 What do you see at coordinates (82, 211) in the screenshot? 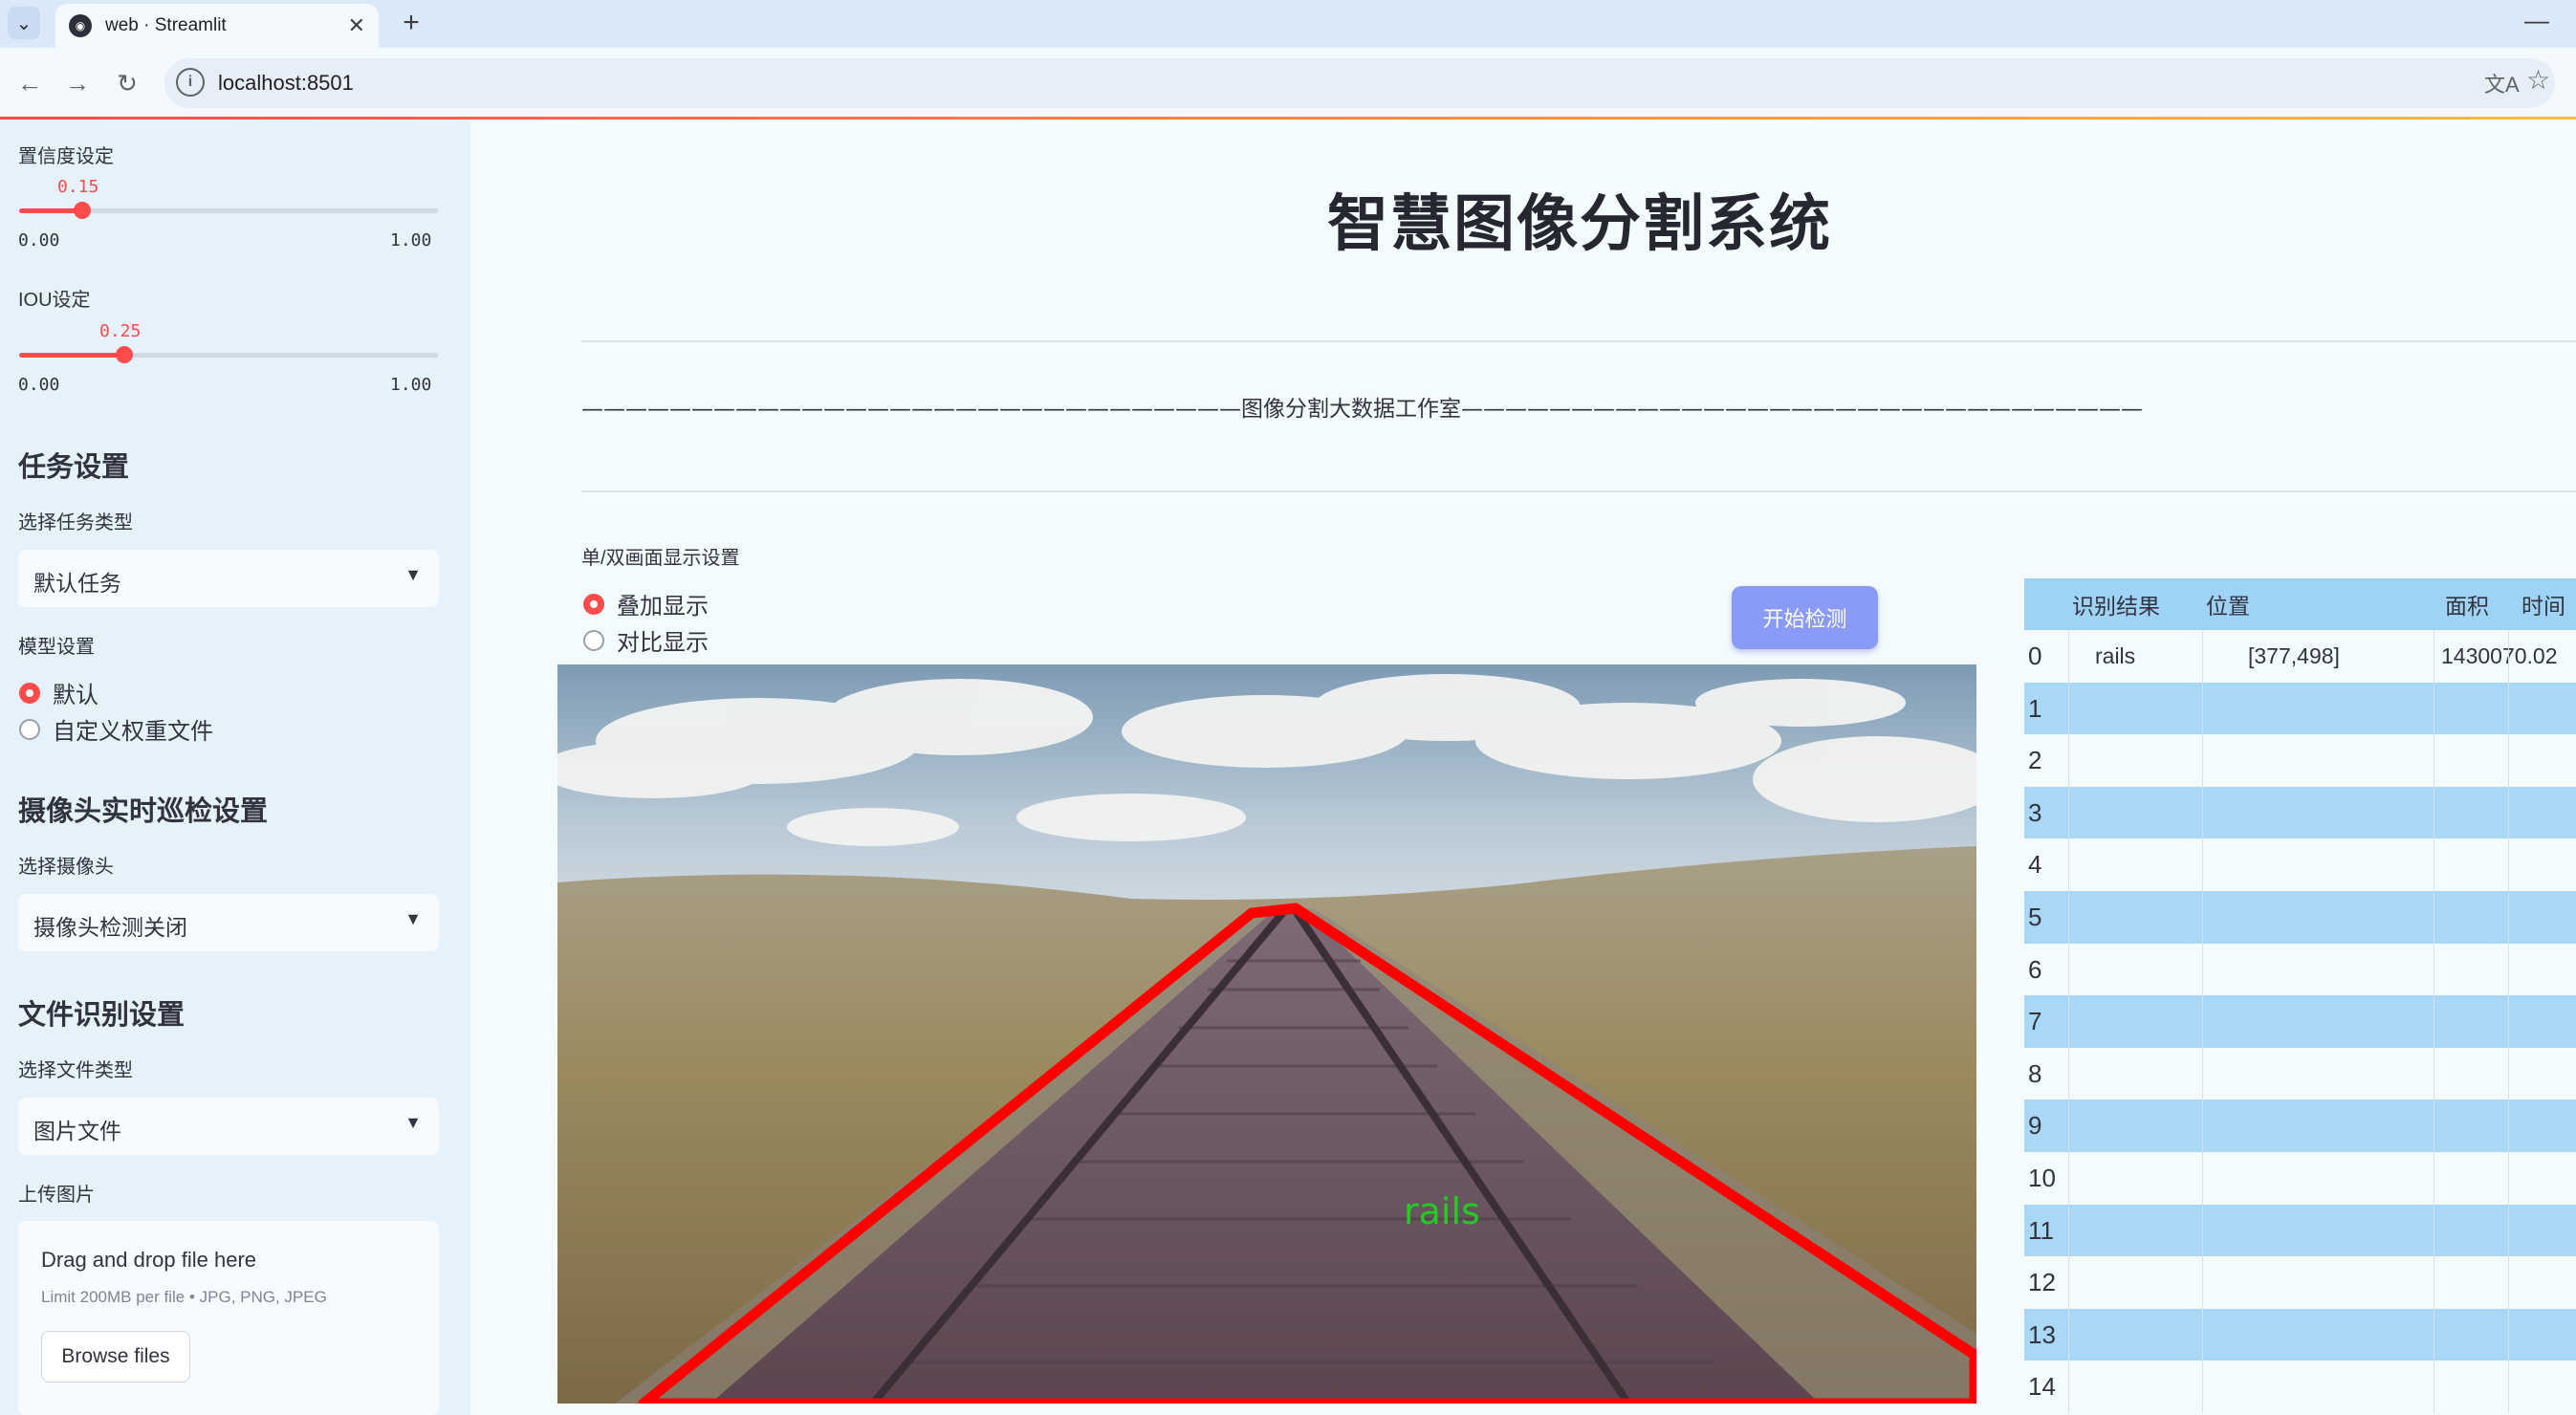
I see `confidence-slider-thumb` at bounding box center [82, 211].